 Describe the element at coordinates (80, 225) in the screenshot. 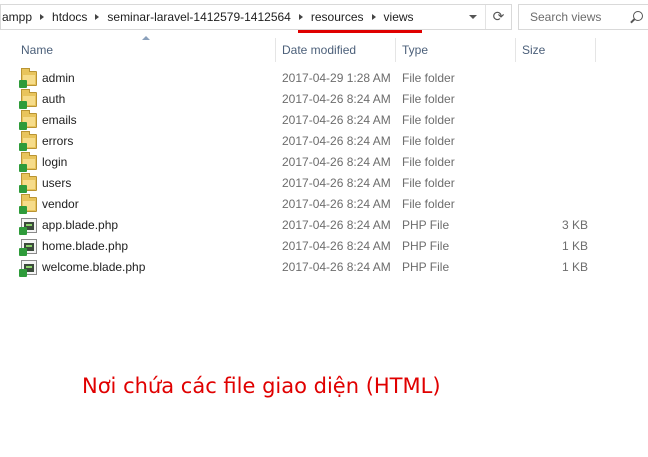

I see `file-name: app.blade.php` at that location.